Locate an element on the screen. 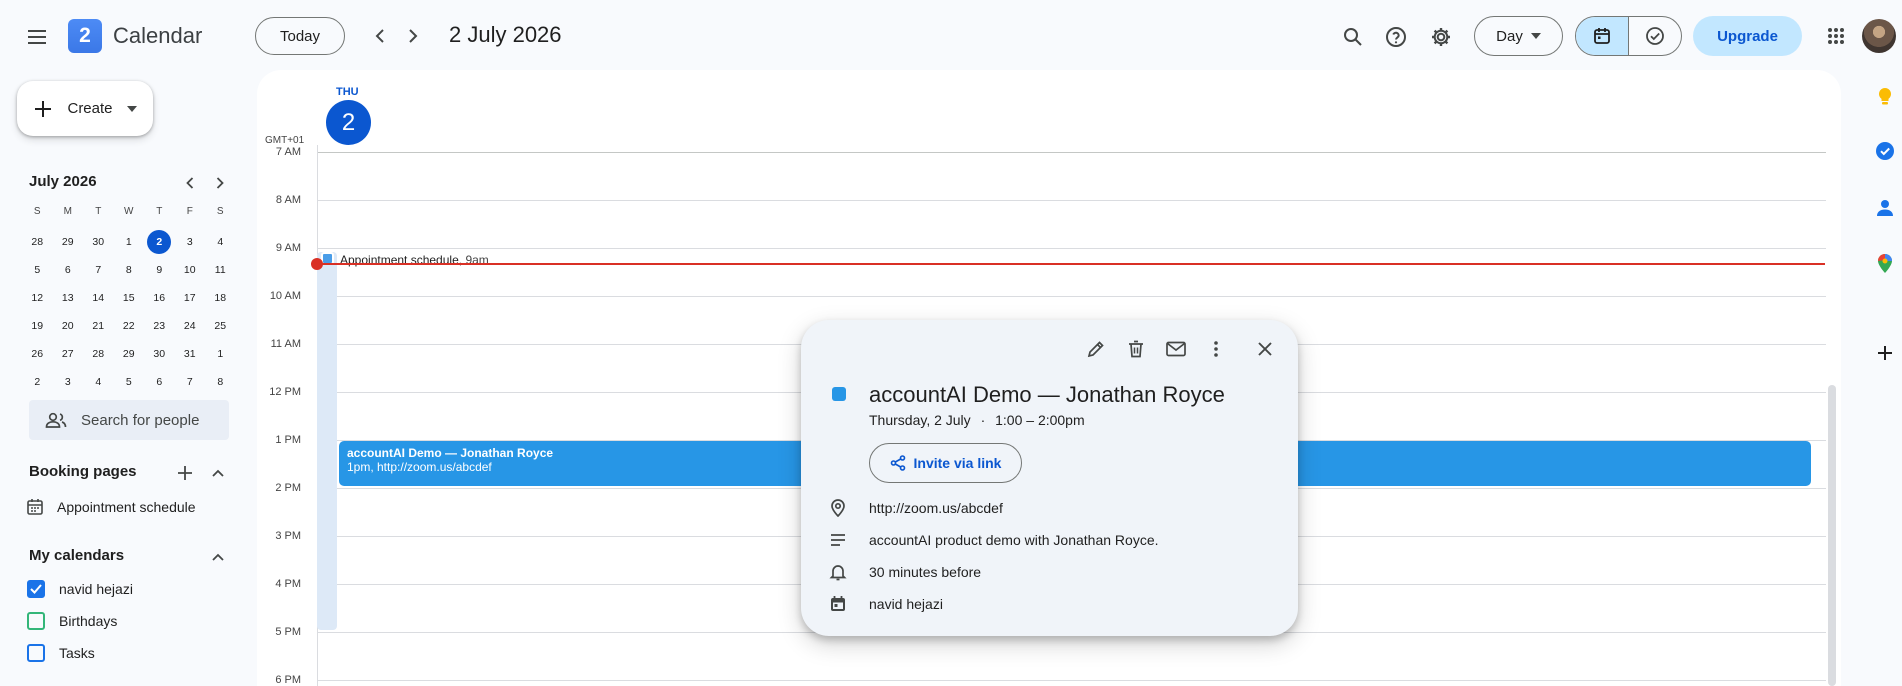  tasks-view-button is located at coordinates (1655, 36).